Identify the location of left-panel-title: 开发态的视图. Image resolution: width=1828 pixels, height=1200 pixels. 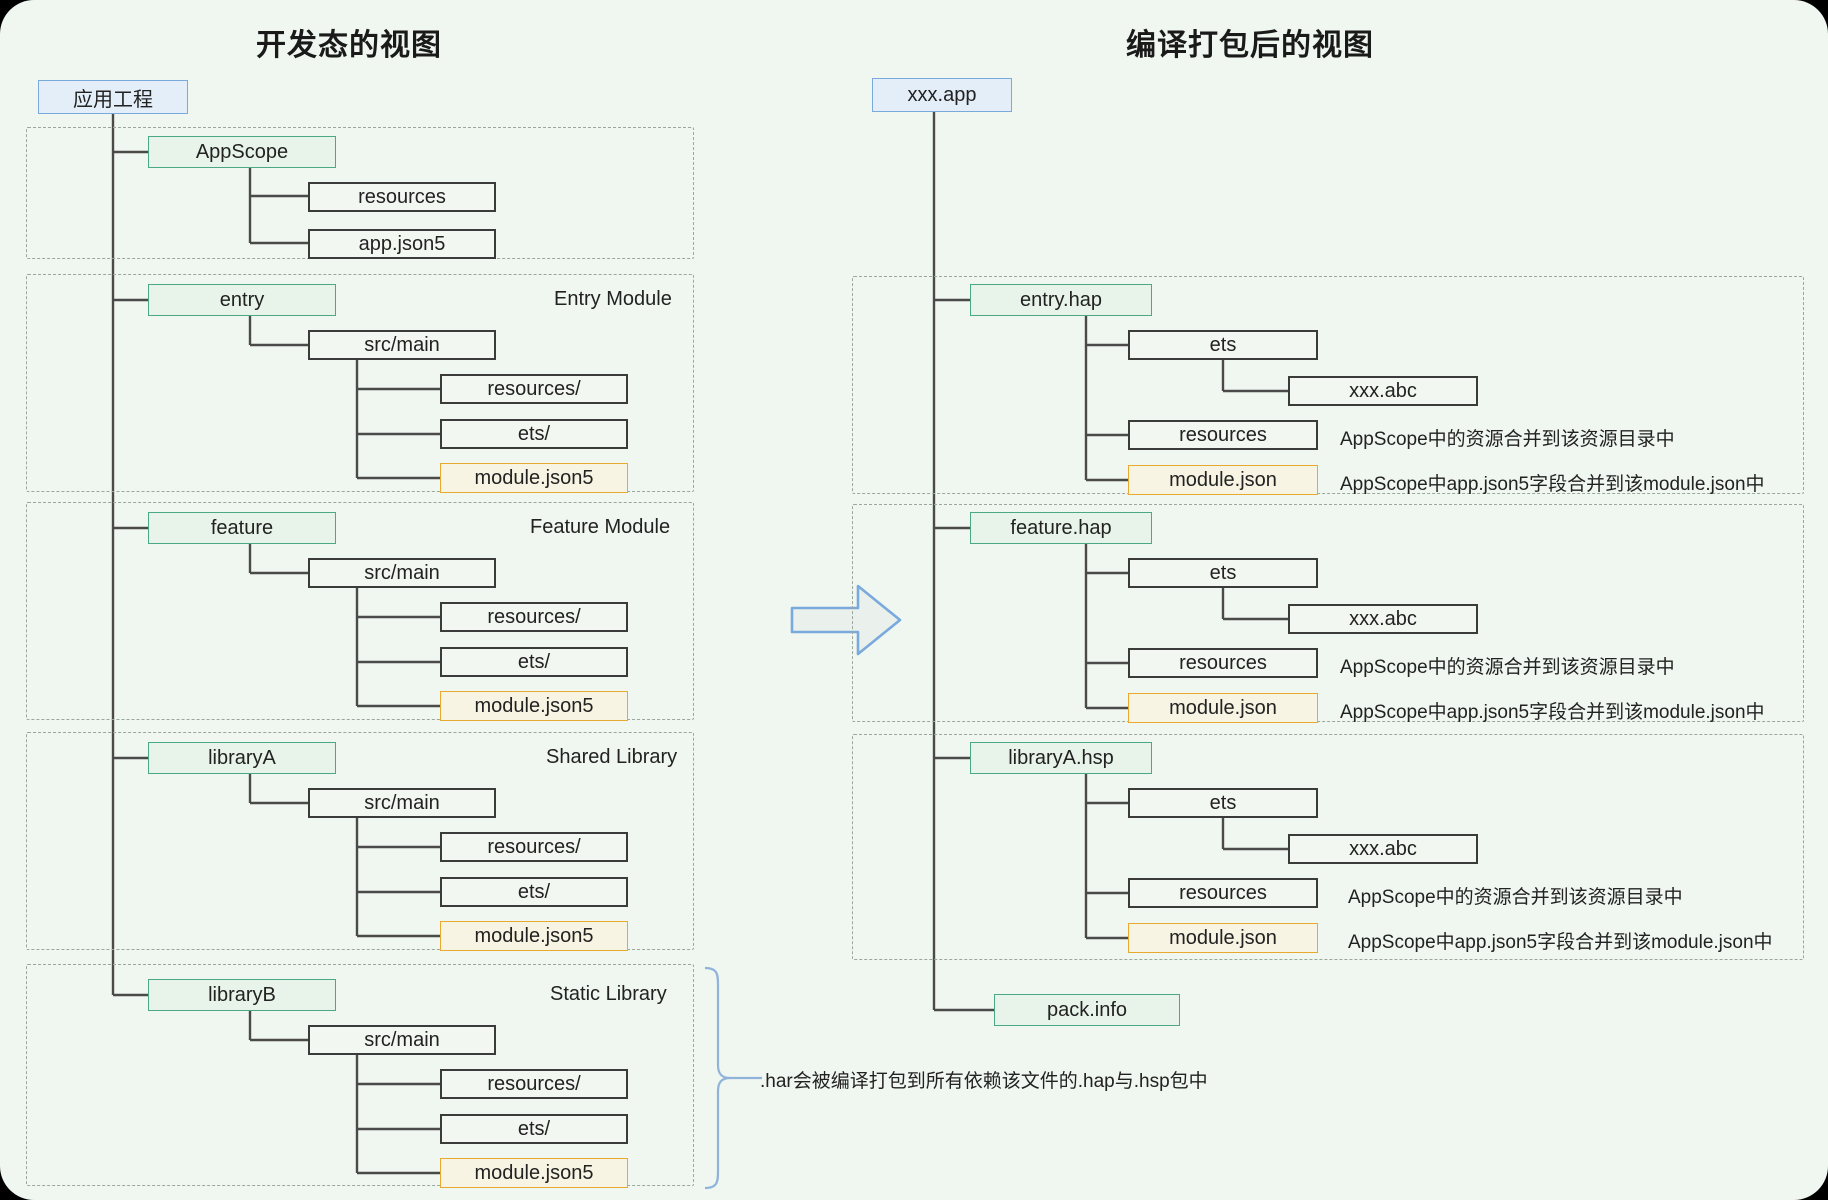
(349, 45).